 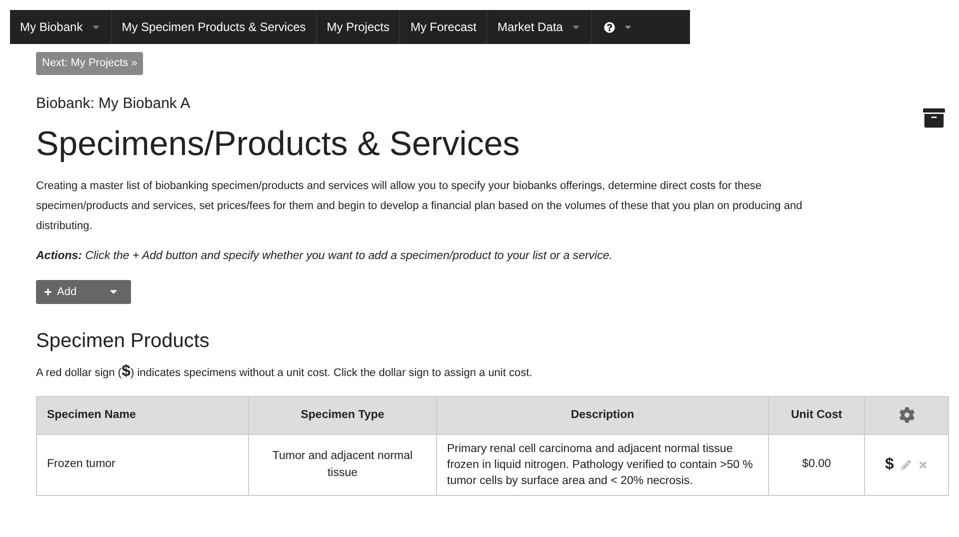 I want to click on table-cell: Frozen tumor, so click(x=142, y=465).